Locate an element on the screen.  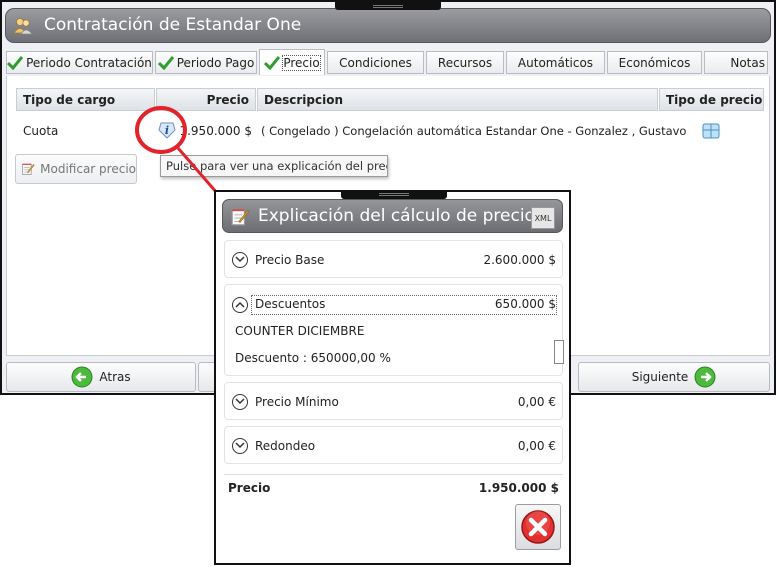
tab-periodo-contratacion: Periodo Contratación is located at coordinates (79, 62).